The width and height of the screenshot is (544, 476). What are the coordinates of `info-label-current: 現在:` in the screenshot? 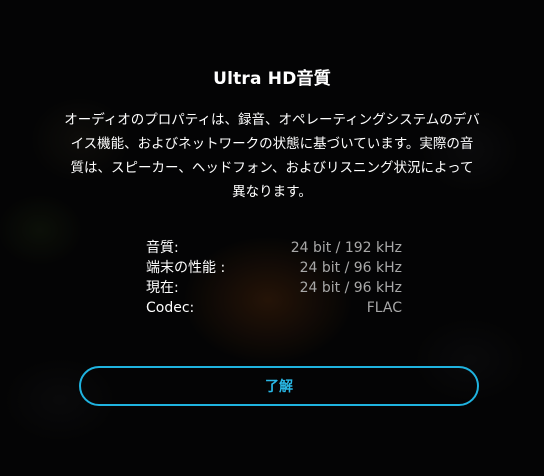 It's located at (162, 288).